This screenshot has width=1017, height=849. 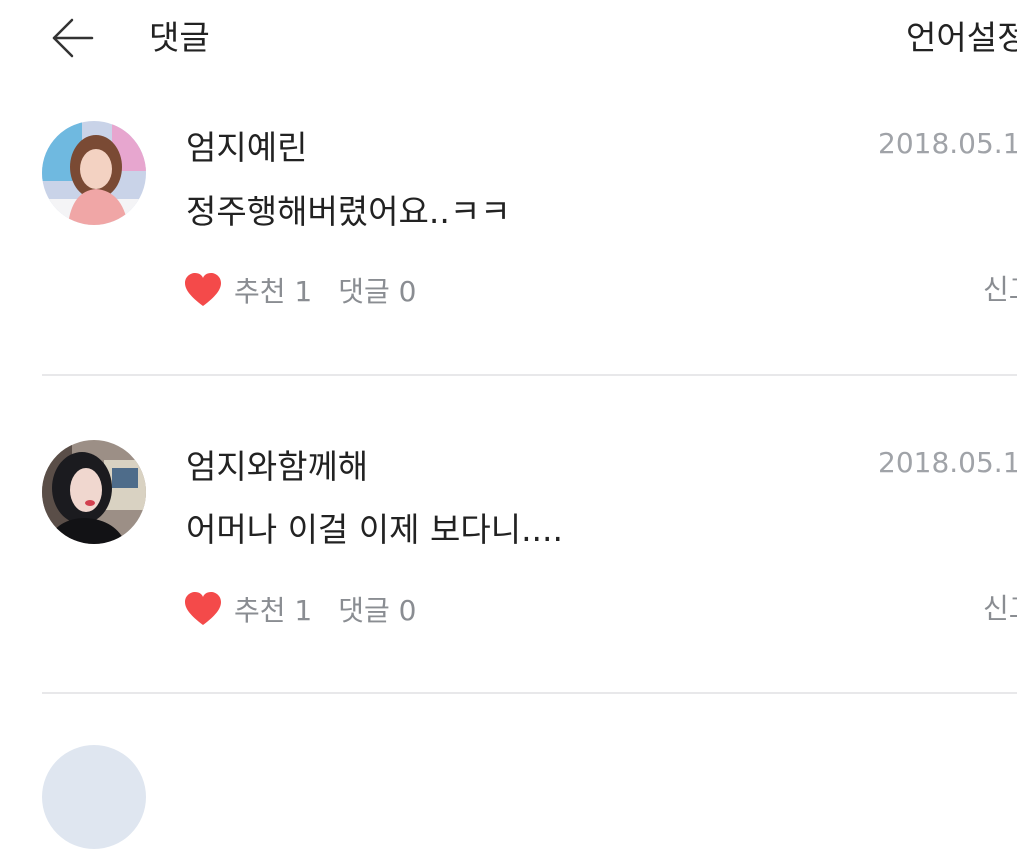 What do you see at coordinates (273, 609) in the screenshot?
I see `like-button: 추천 1` at bounding box center [273, 609].